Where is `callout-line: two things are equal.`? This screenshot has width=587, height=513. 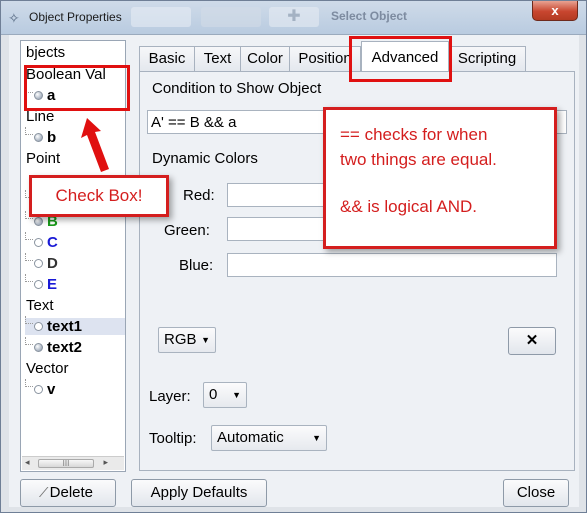 callout-line: two things are equal. is located at coordinates (418, 159).